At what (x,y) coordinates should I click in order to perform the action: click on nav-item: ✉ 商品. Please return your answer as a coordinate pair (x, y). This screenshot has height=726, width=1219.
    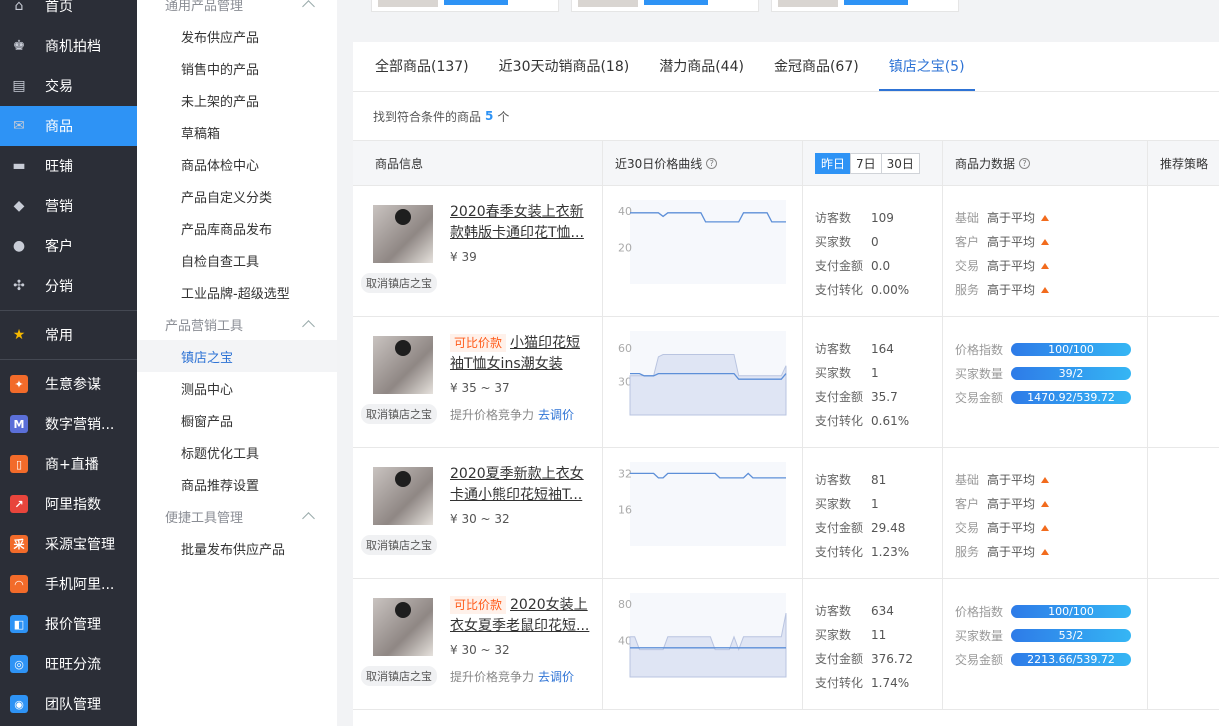
    Looking at the image, I should click on (68, 126).